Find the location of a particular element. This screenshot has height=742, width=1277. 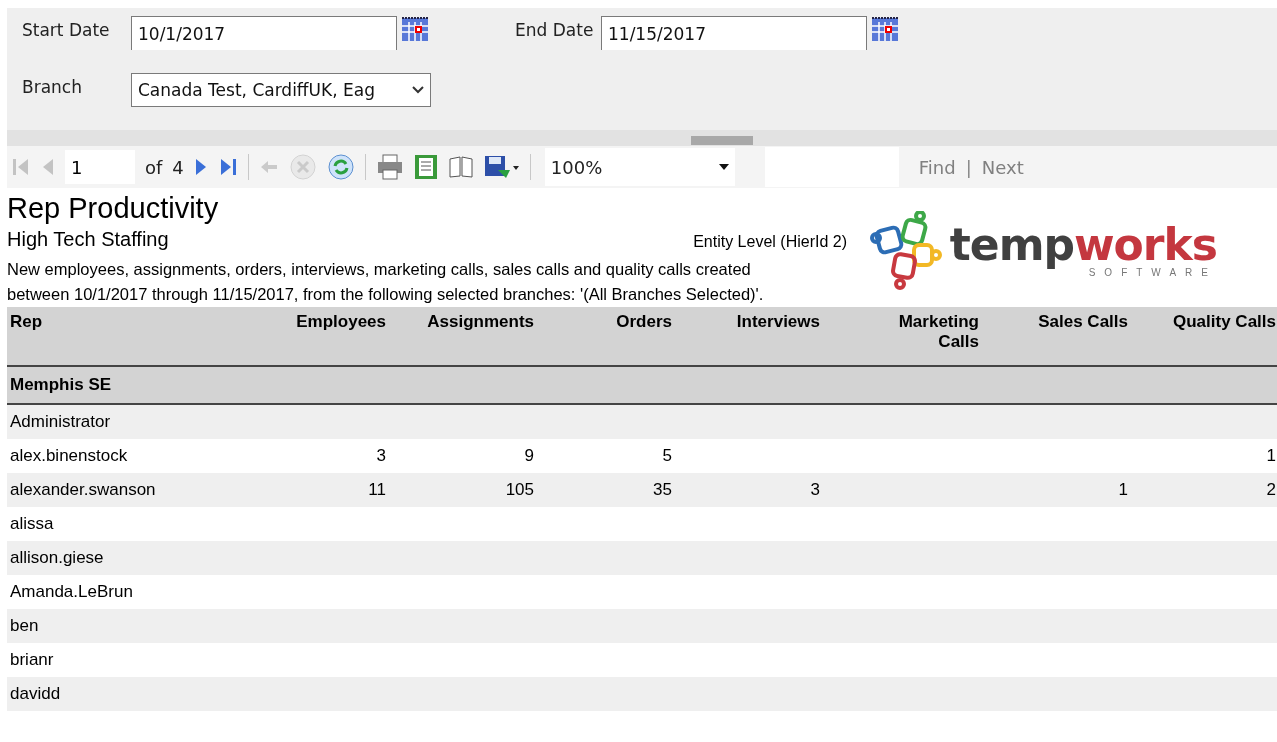

find-link: Find is located at coordinates (937, 167).